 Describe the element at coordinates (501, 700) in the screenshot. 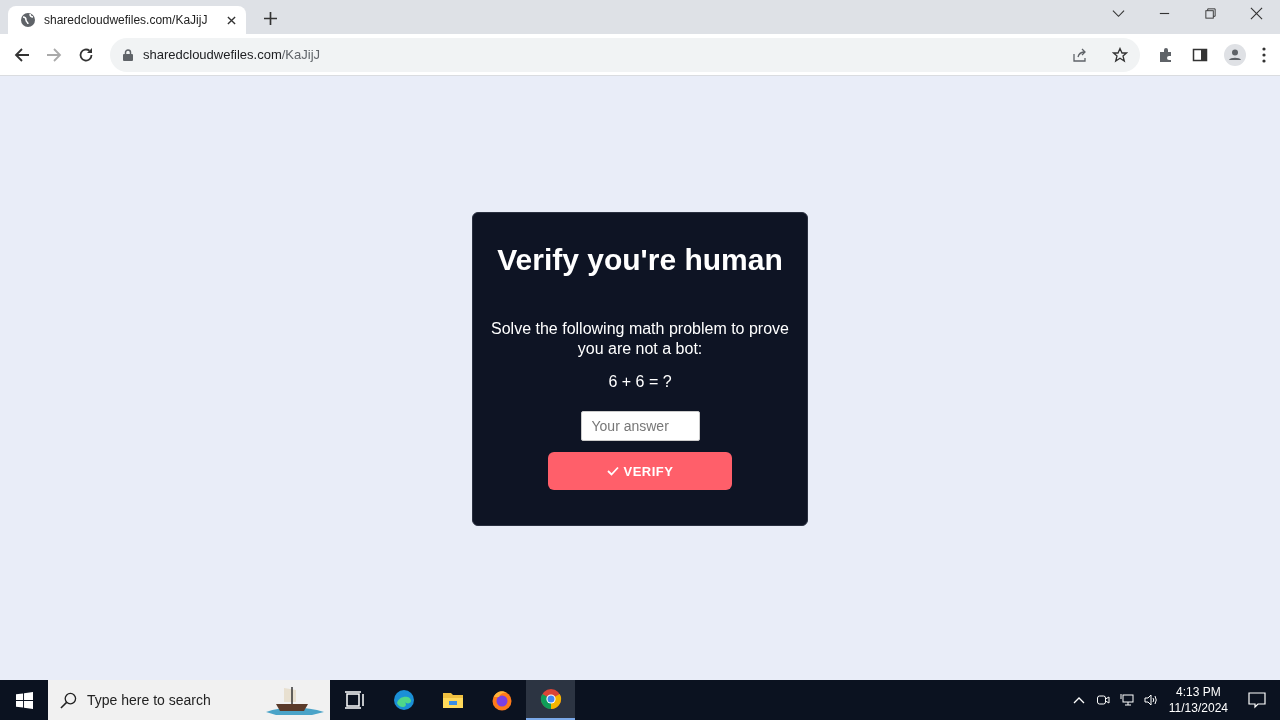

I see `firefox-icon` at that location.